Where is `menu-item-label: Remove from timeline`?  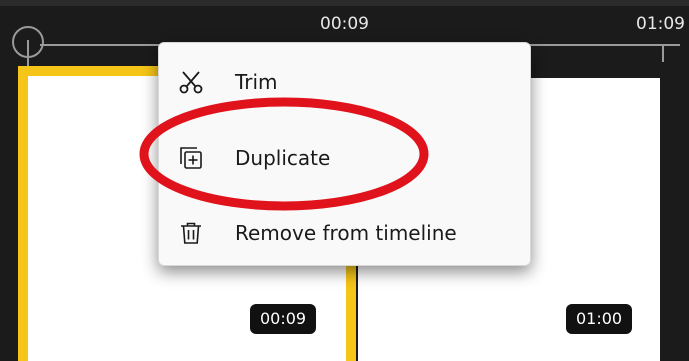 menu-item-label: Remove from timeline is located at coordinates (346, 233).